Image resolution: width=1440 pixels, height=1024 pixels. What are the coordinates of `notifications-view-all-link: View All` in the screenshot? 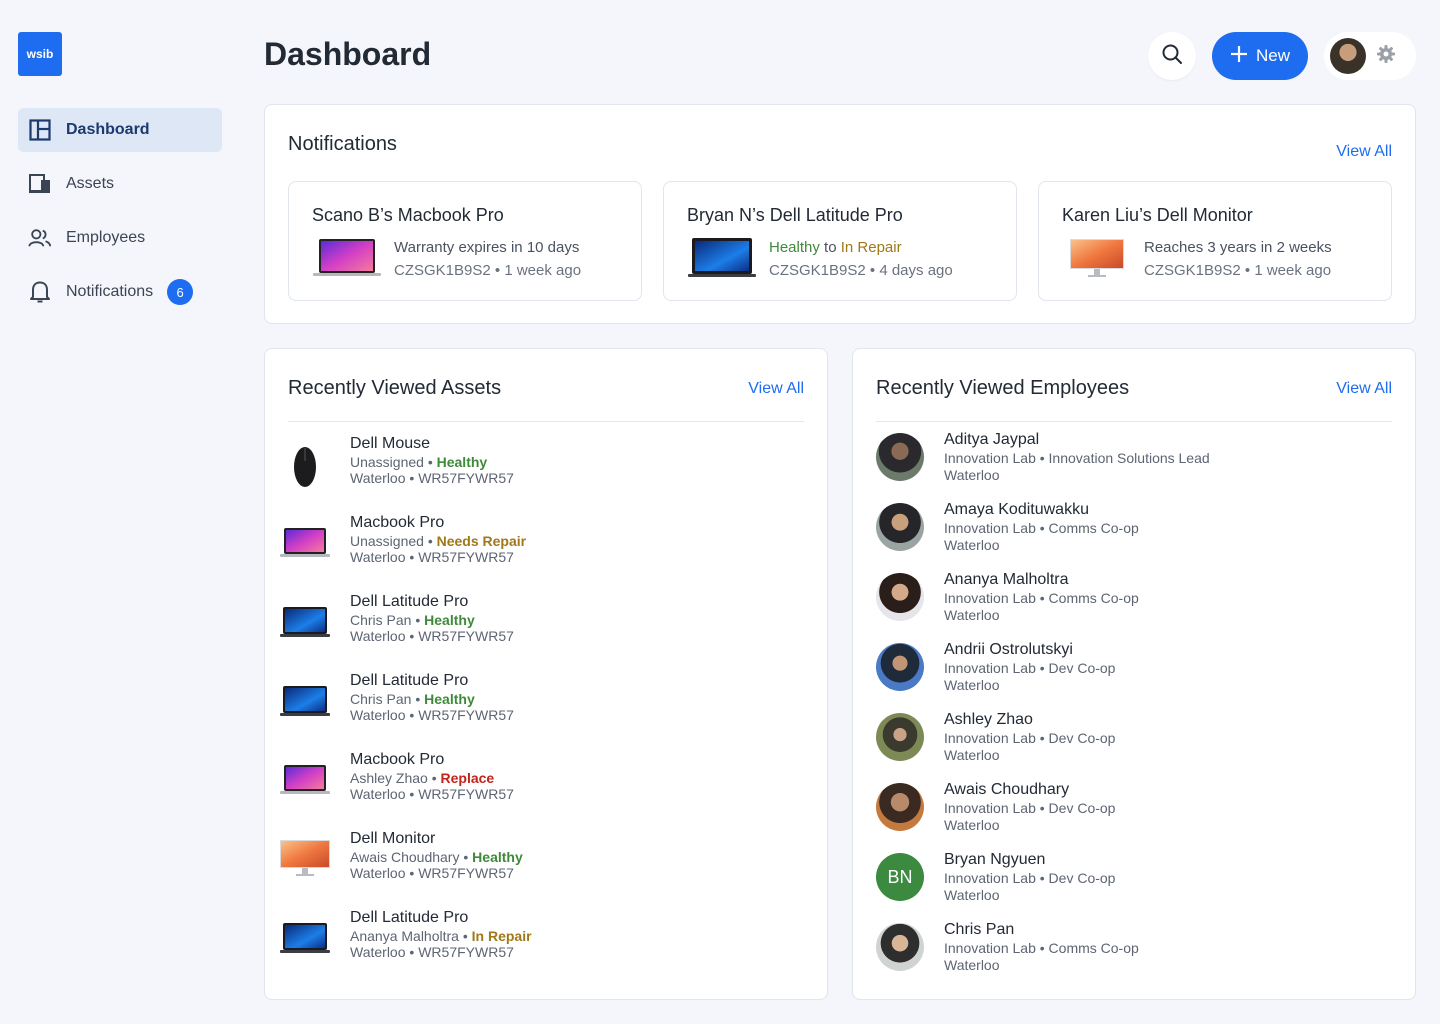 It's located at (1364, 152).